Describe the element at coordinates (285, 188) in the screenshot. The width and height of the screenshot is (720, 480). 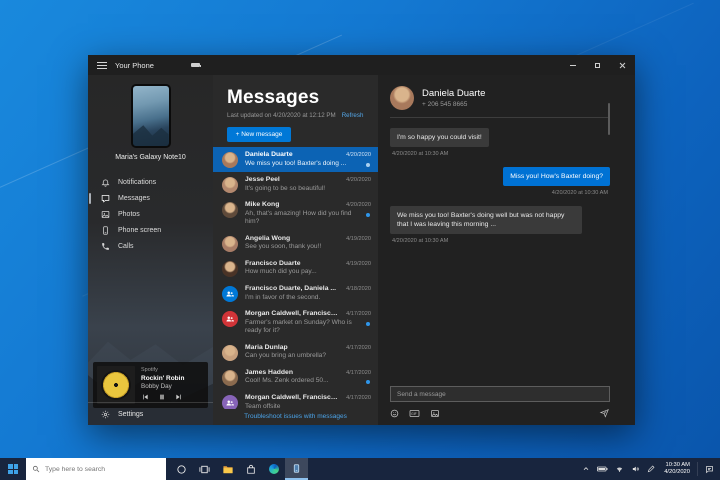
I see `conversation-preview: It's going to be so beautiful!` at that location.